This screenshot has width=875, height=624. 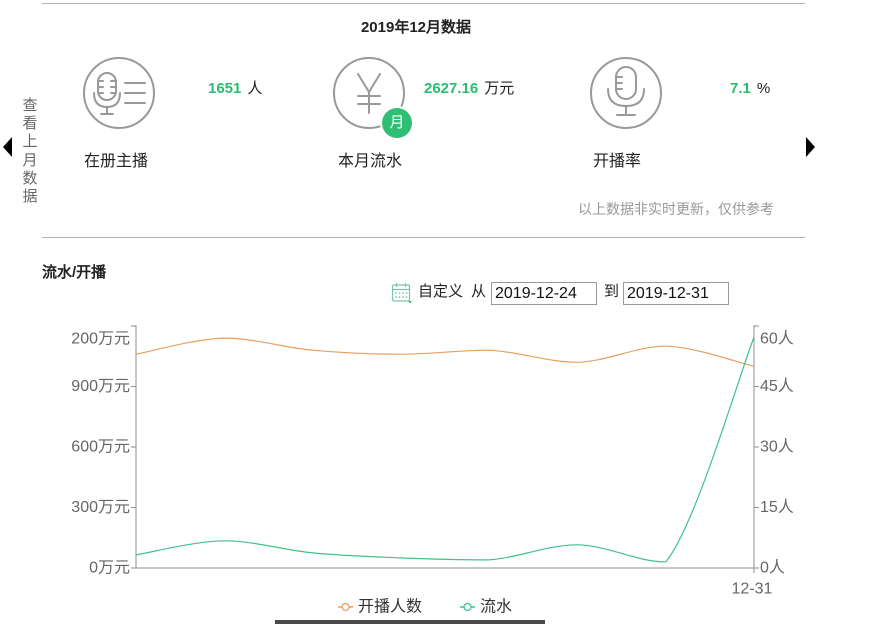 I want to click on left-y-tick-label: 200万元, so click(x=100, y=339).